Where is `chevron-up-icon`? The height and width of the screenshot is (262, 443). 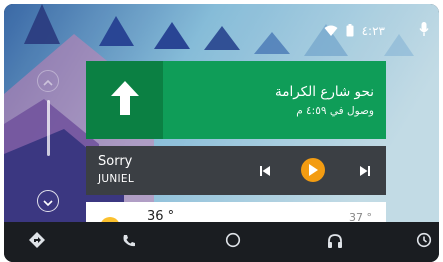
chevron-up-icon is located at coordinates (48, 81).